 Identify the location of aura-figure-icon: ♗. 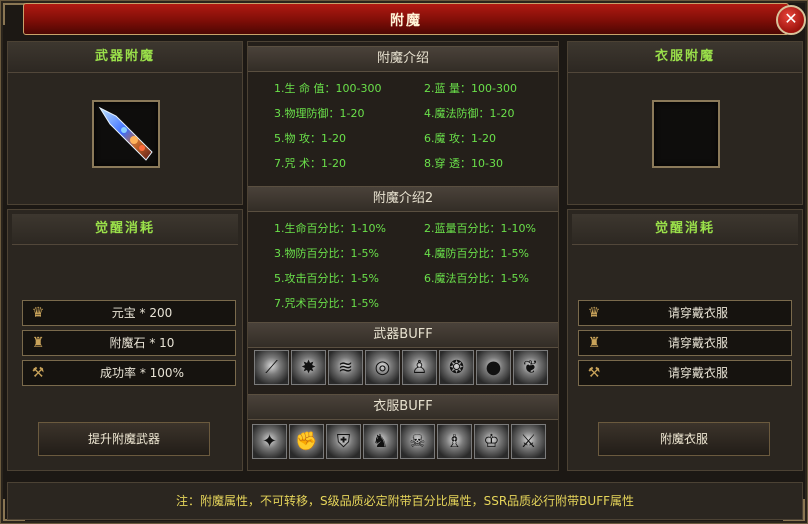
(454, 441).